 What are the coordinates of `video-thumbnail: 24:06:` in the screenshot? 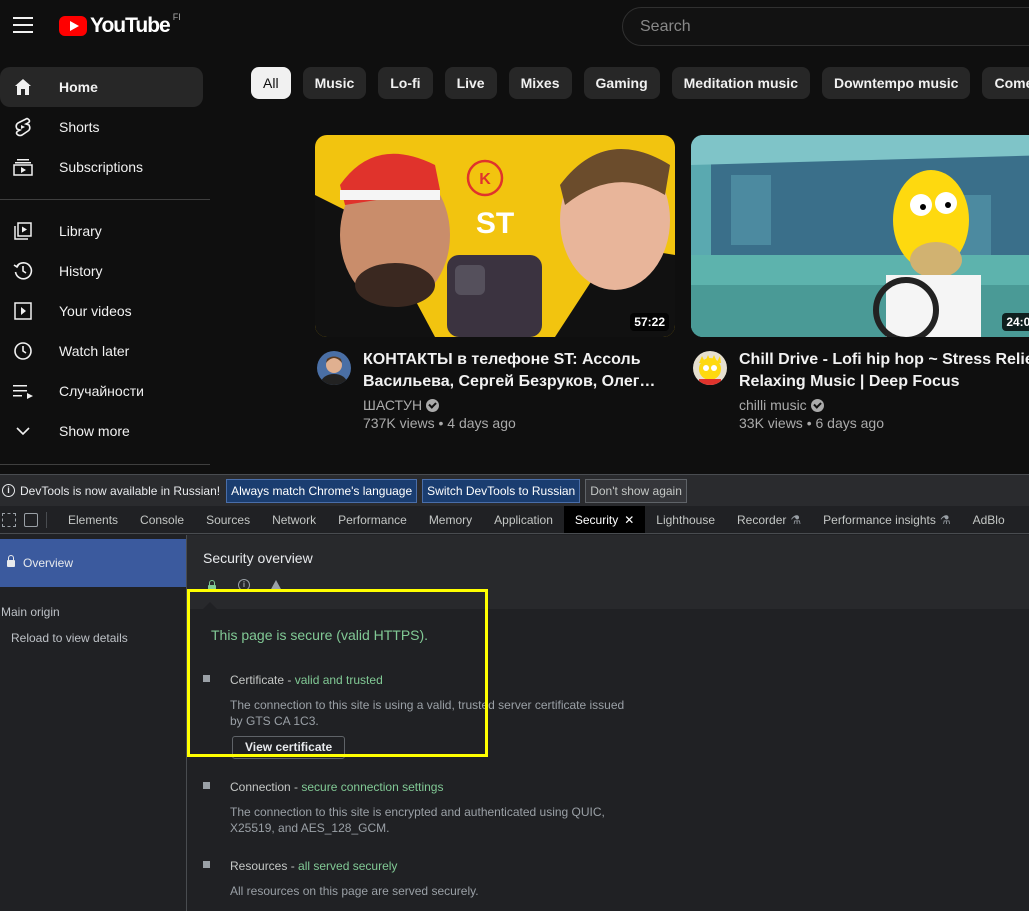 It's located at (860, 236).